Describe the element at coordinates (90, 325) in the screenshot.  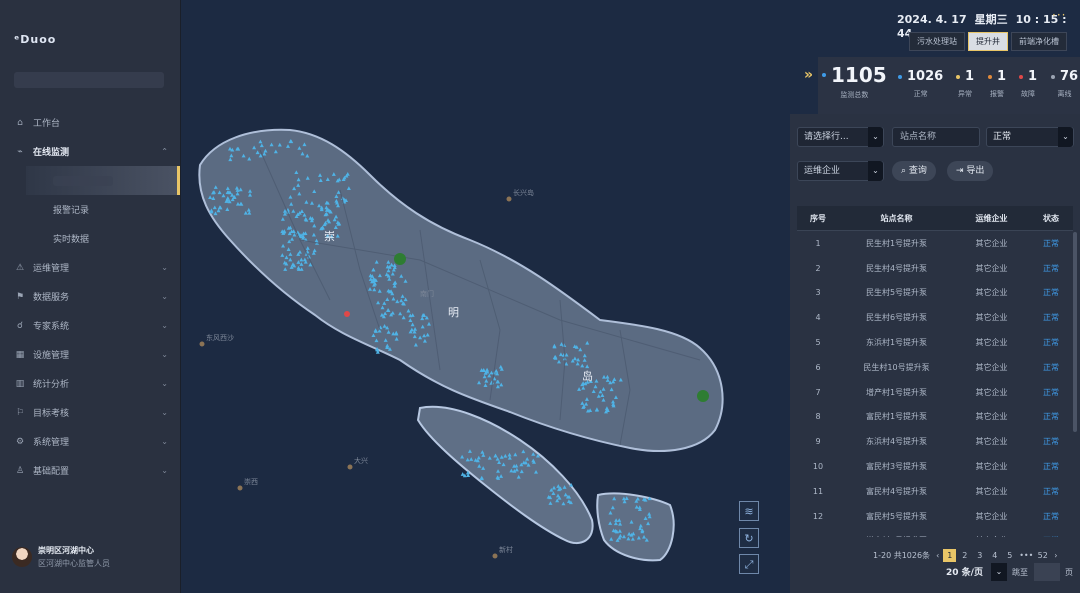
I see `nav-expert-system: ☌ 专家系统 ⌄` at that location.